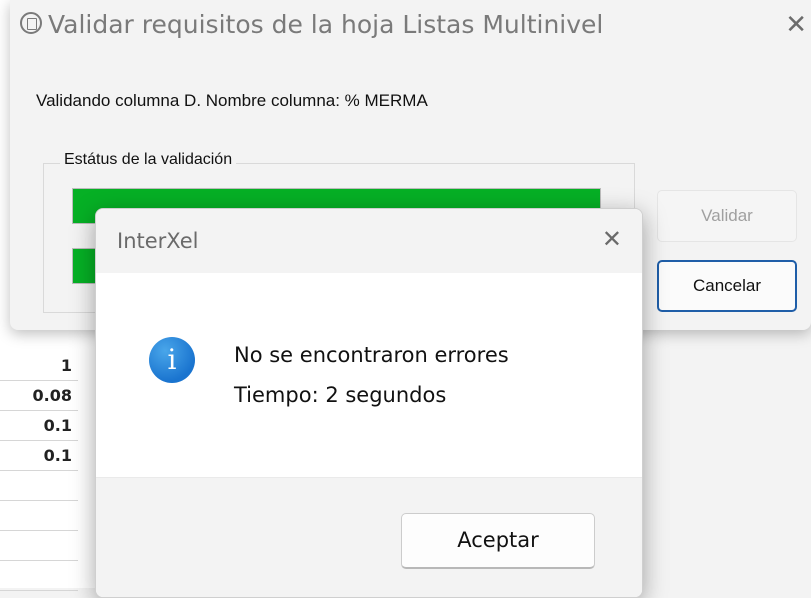 The height and width of the screenshot is (598, 811). Describe the element at coordinates (31, 23) in the screenshot. I see `app-icon` at that location.